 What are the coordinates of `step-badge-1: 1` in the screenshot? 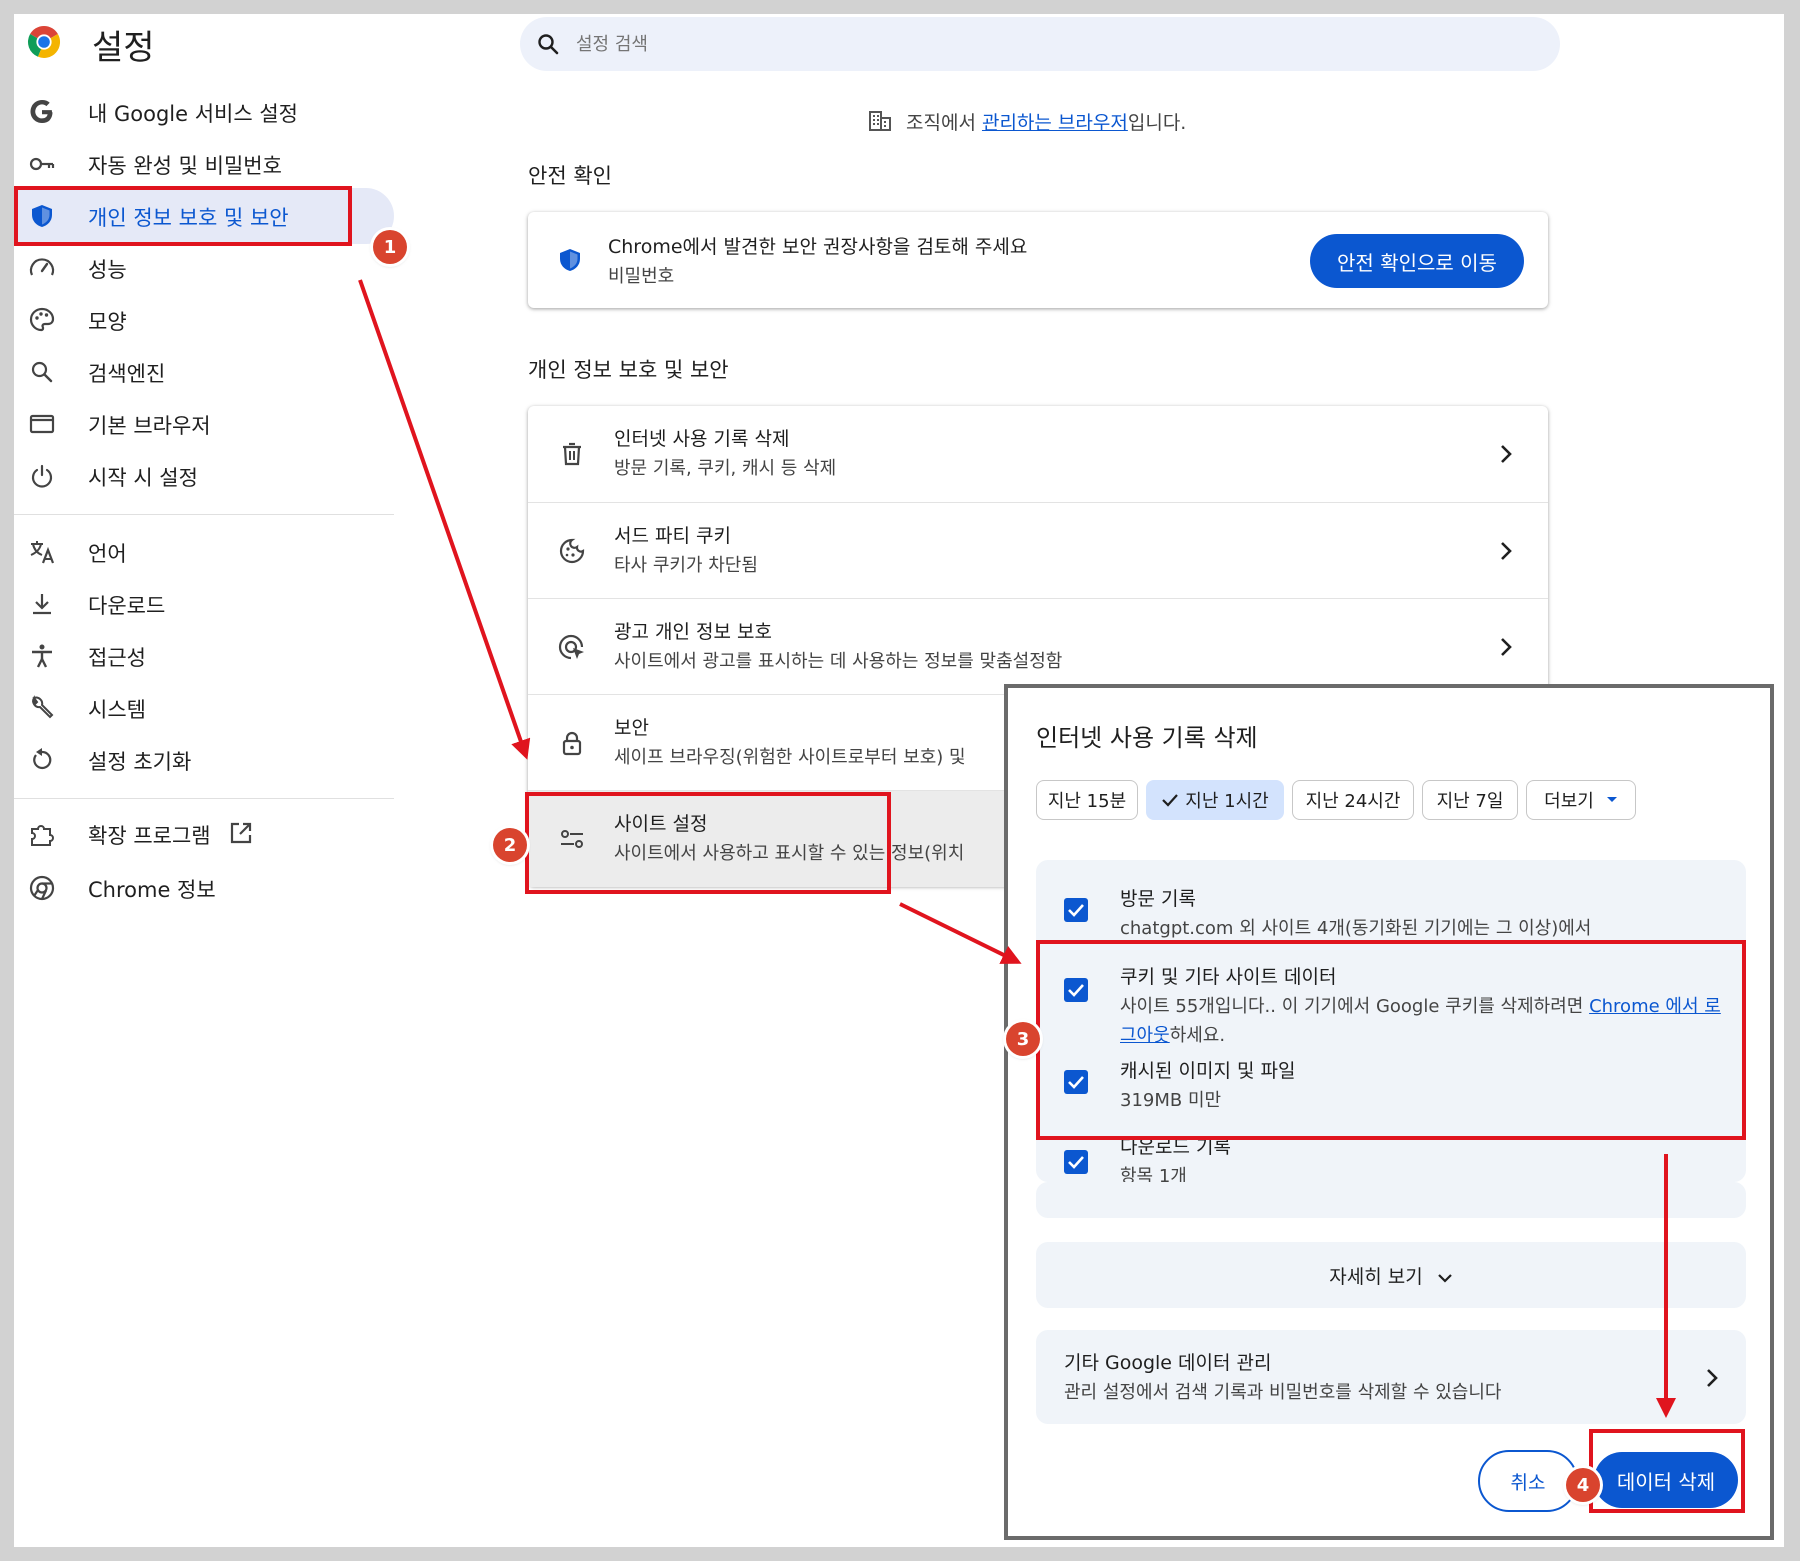 It's located at (390, 247).